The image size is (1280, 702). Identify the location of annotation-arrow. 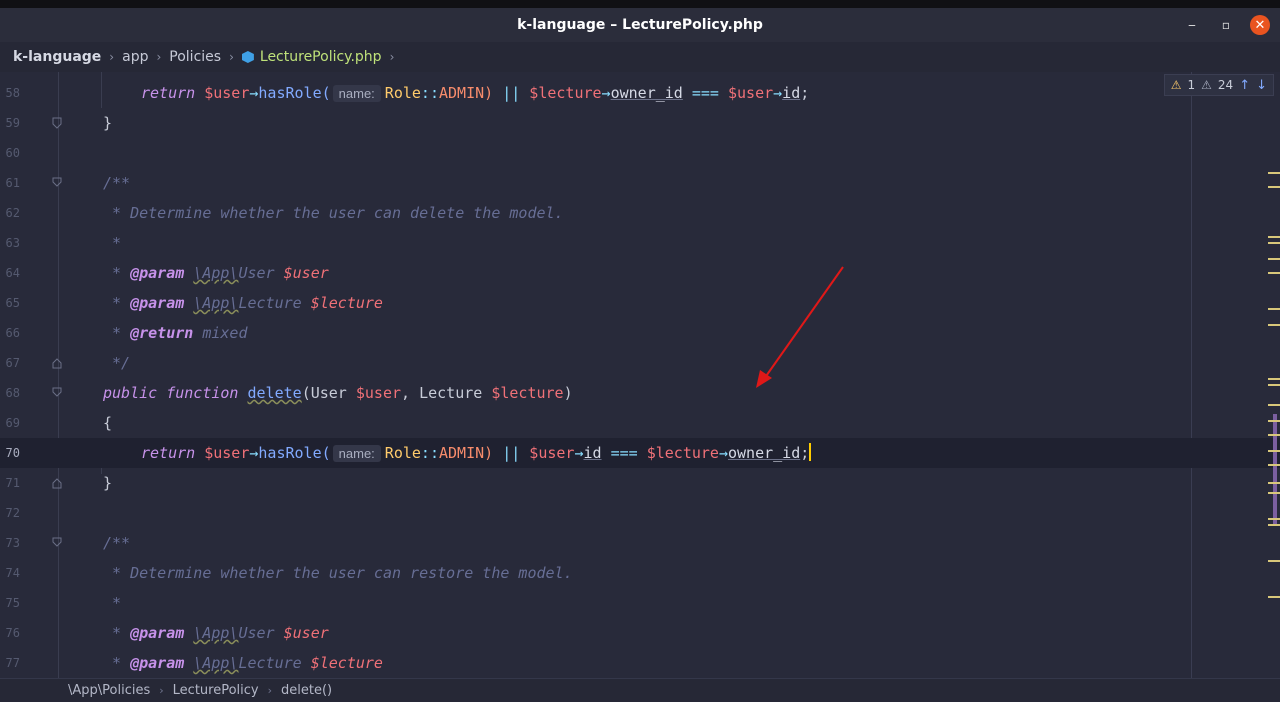
(800, 327).